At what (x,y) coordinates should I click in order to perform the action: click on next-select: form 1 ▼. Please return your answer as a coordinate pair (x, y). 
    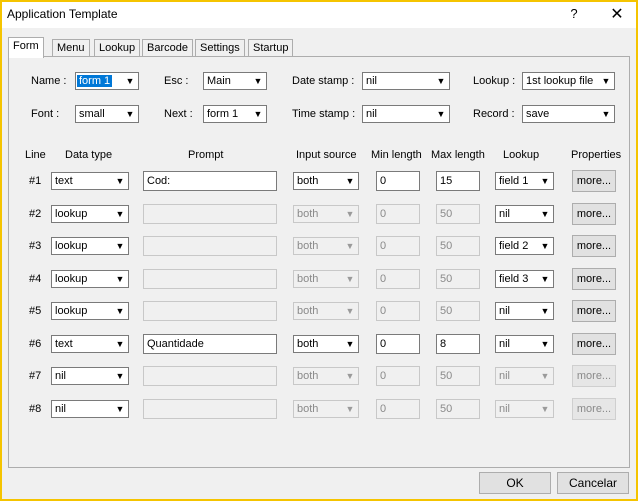
    Looking at the image, I should click on (235, 114).